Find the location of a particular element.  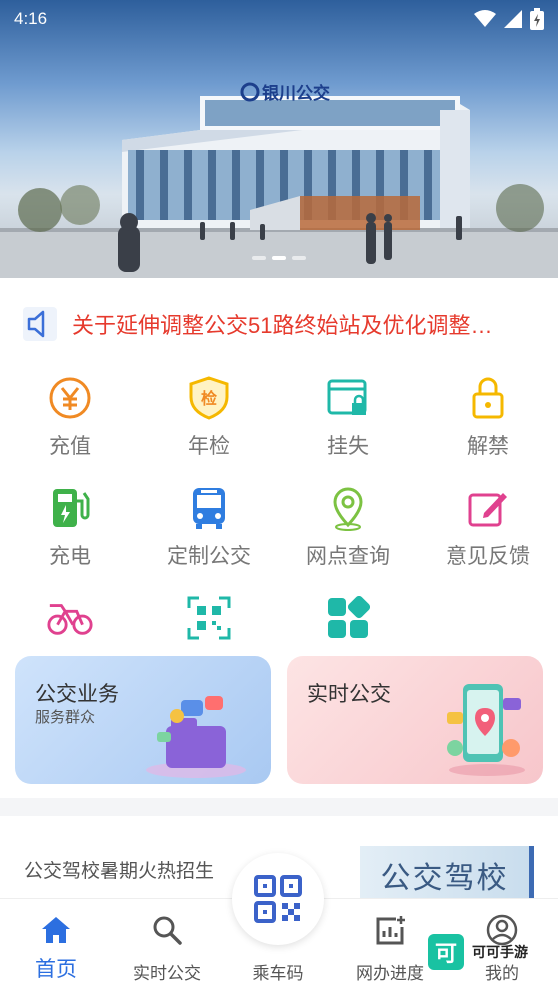

battery-icon is located at coordinates (537, 19).